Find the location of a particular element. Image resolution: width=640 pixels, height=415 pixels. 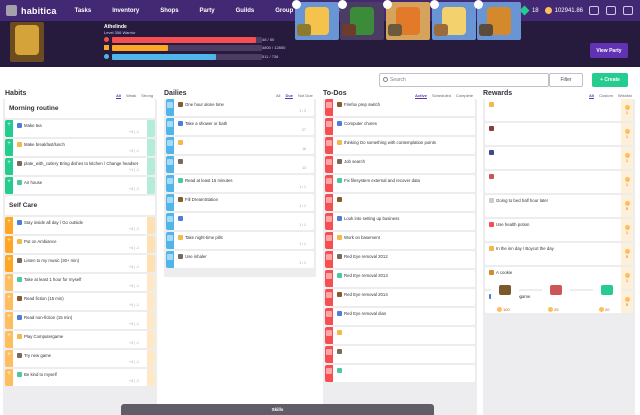

habits-task: + Make breakfast/lunch +4 | -1 is located at coordinates (80, 147).